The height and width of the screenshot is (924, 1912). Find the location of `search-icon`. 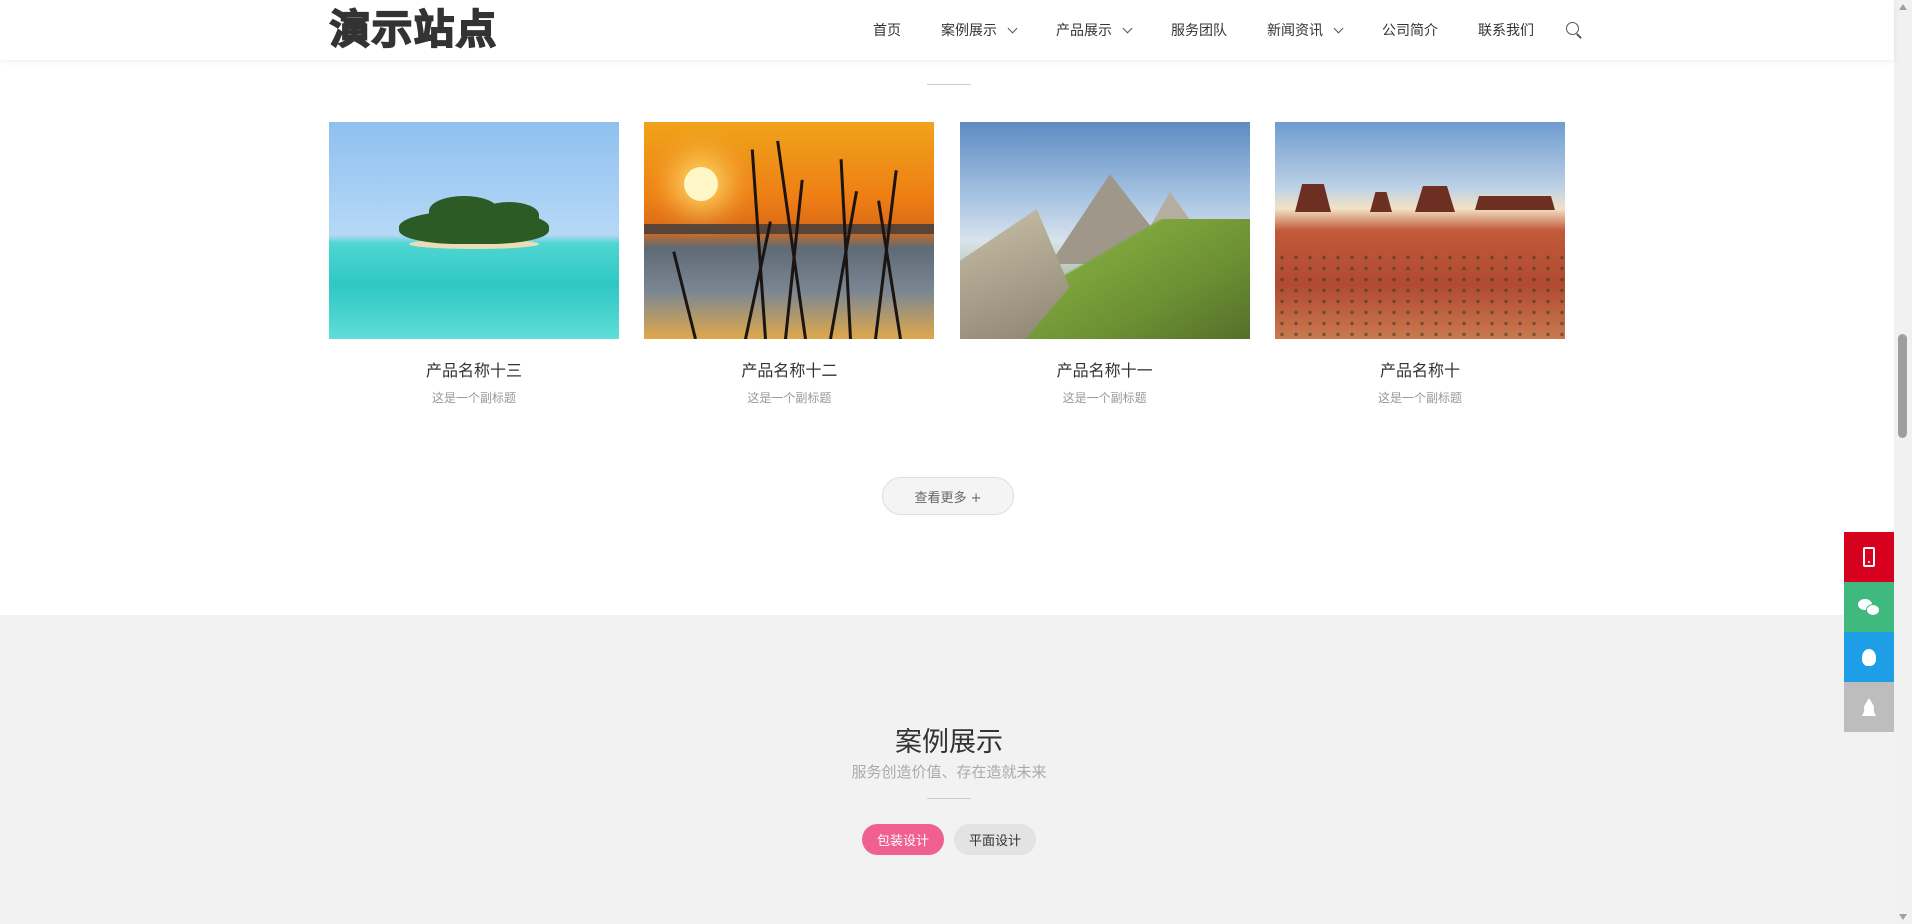

search-icon is located at coordinates (1574, 30).